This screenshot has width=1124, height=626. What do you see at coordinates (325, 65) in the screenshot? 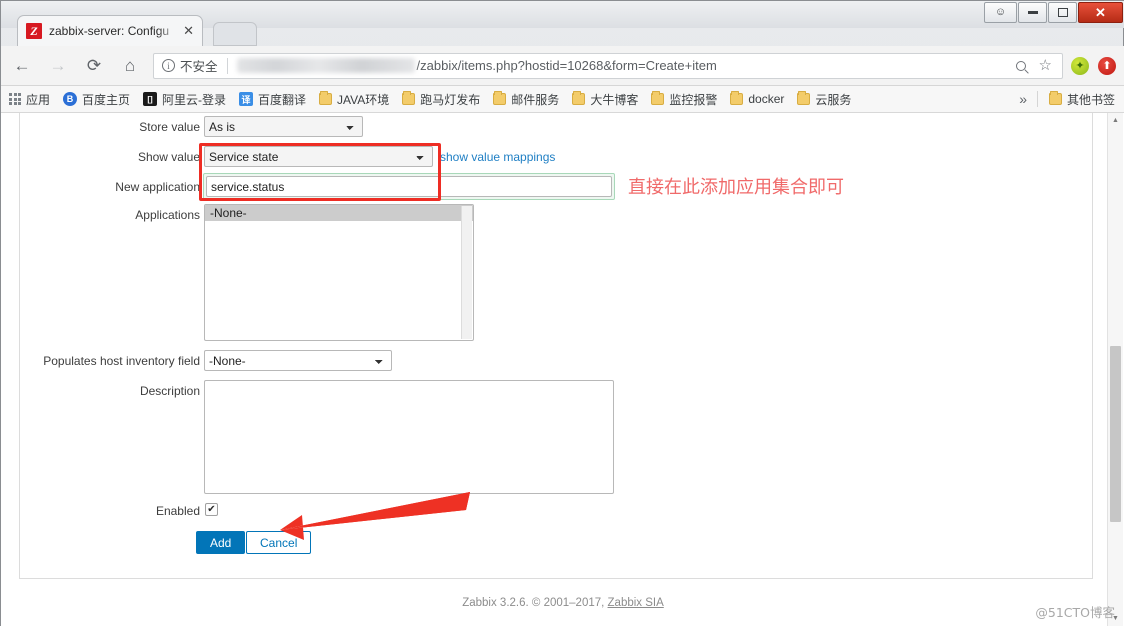
I see `redacted-host-region` at bounding box center [325, 65].